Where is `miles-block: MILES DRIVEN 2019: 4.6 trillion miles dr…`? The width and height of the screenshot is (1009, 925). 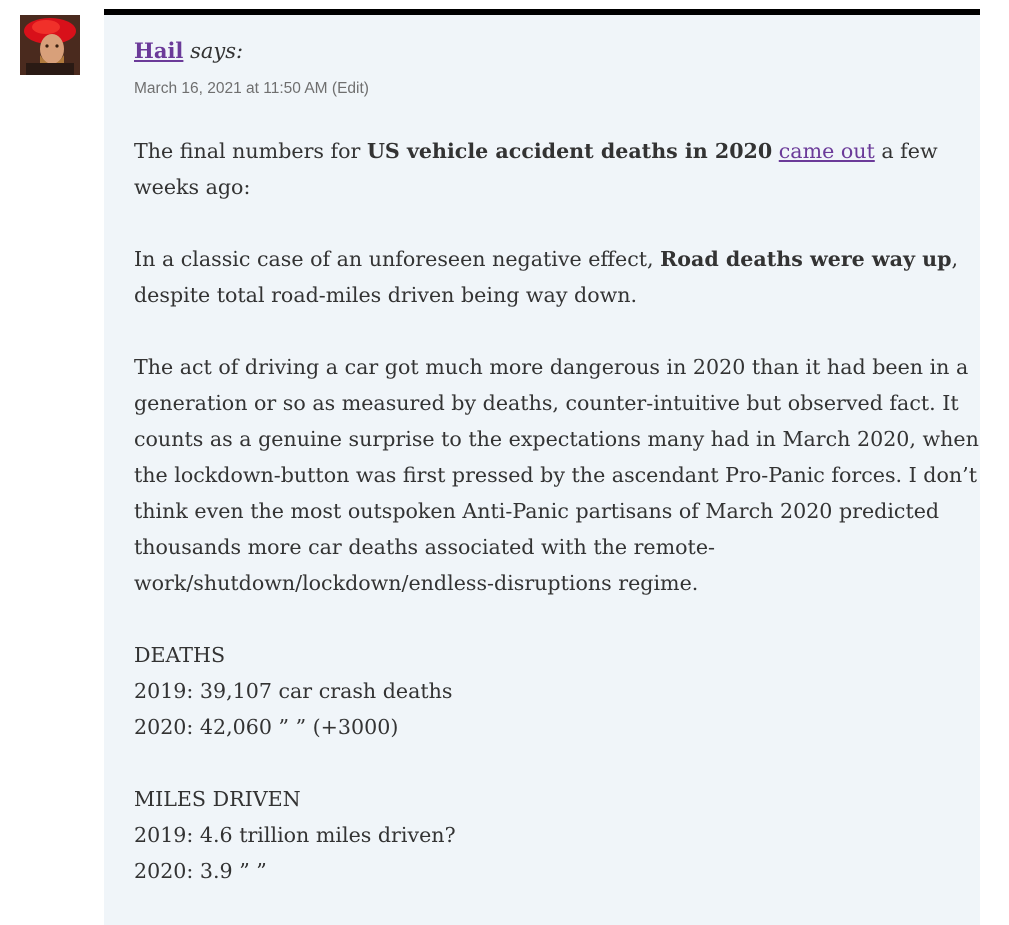
miles-block: MILES DRIVEN 2019: 4.6 trillion miles dr… is located at coordinates (556, 835).